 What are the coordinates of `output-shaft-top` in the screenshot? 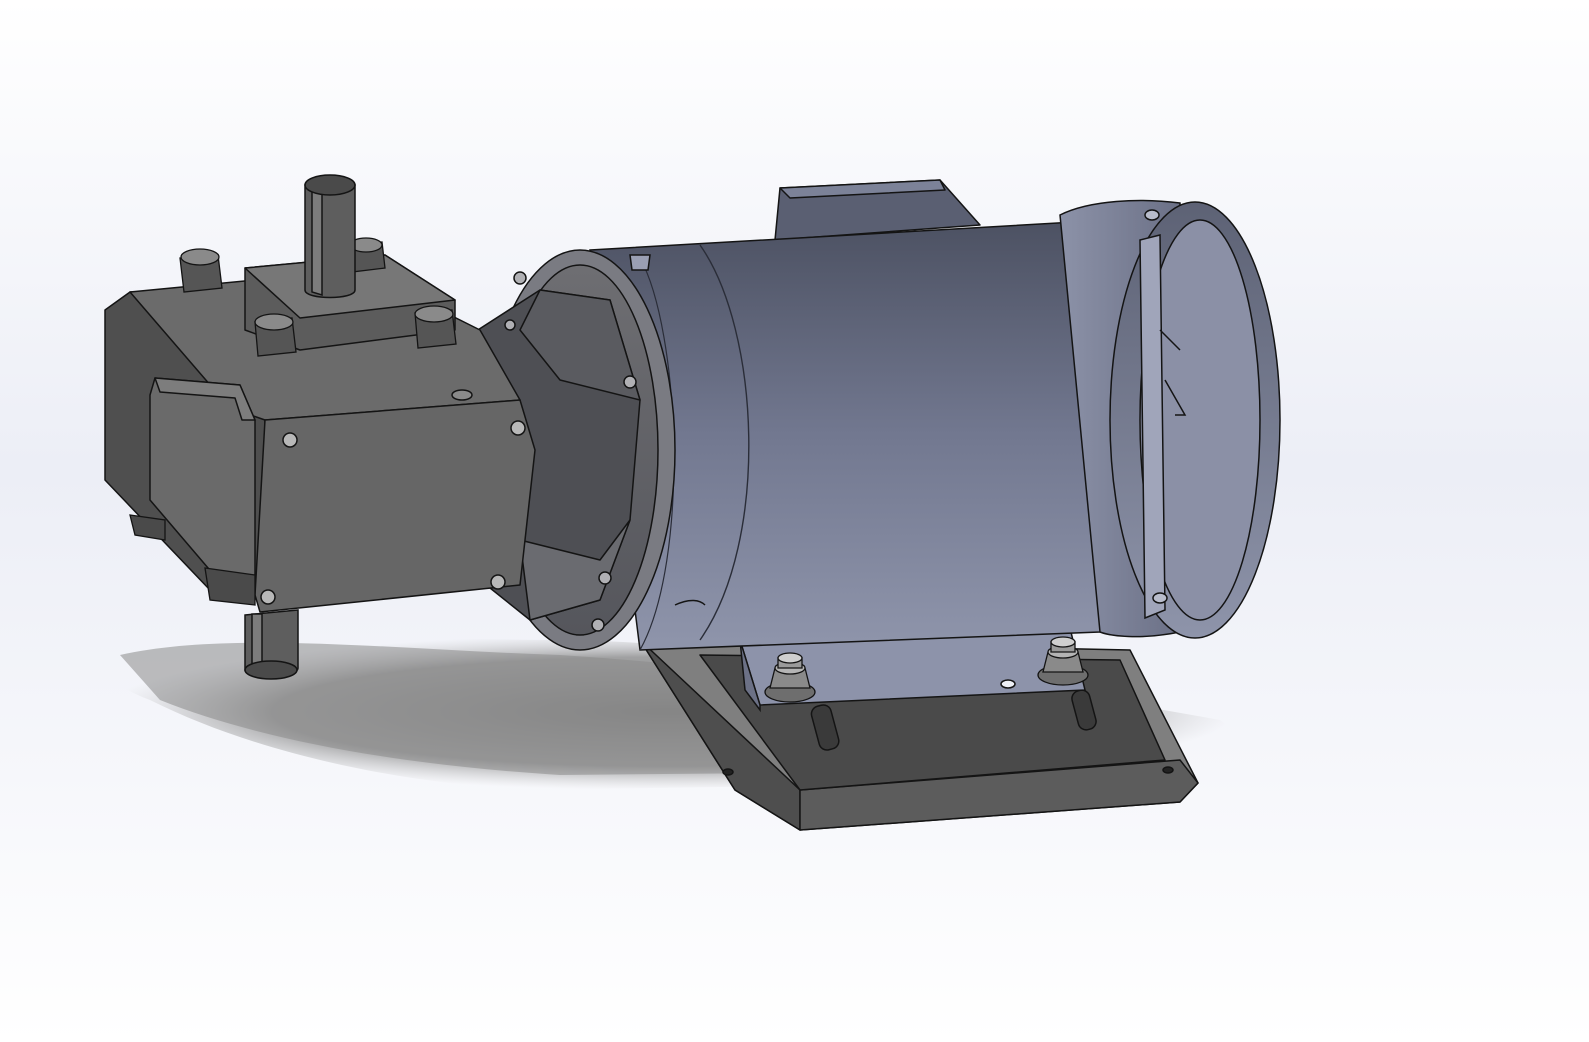 It's located at (330, 236).